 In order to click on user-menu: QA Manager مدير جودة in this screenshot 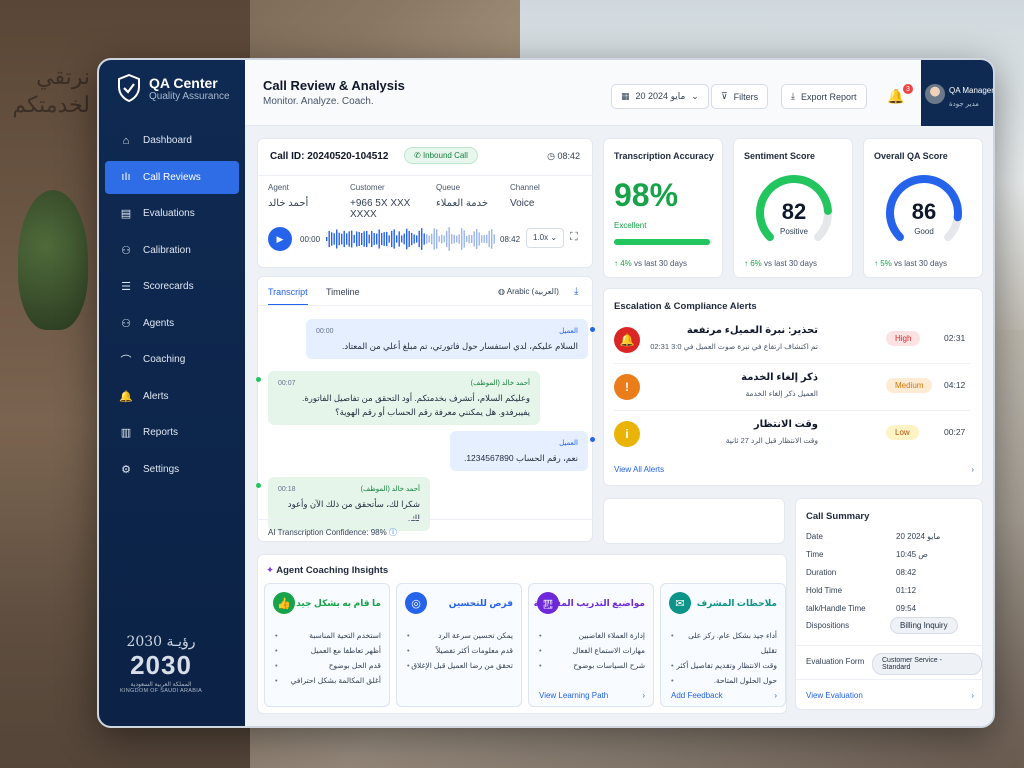, I will do `click(957, 93)`.